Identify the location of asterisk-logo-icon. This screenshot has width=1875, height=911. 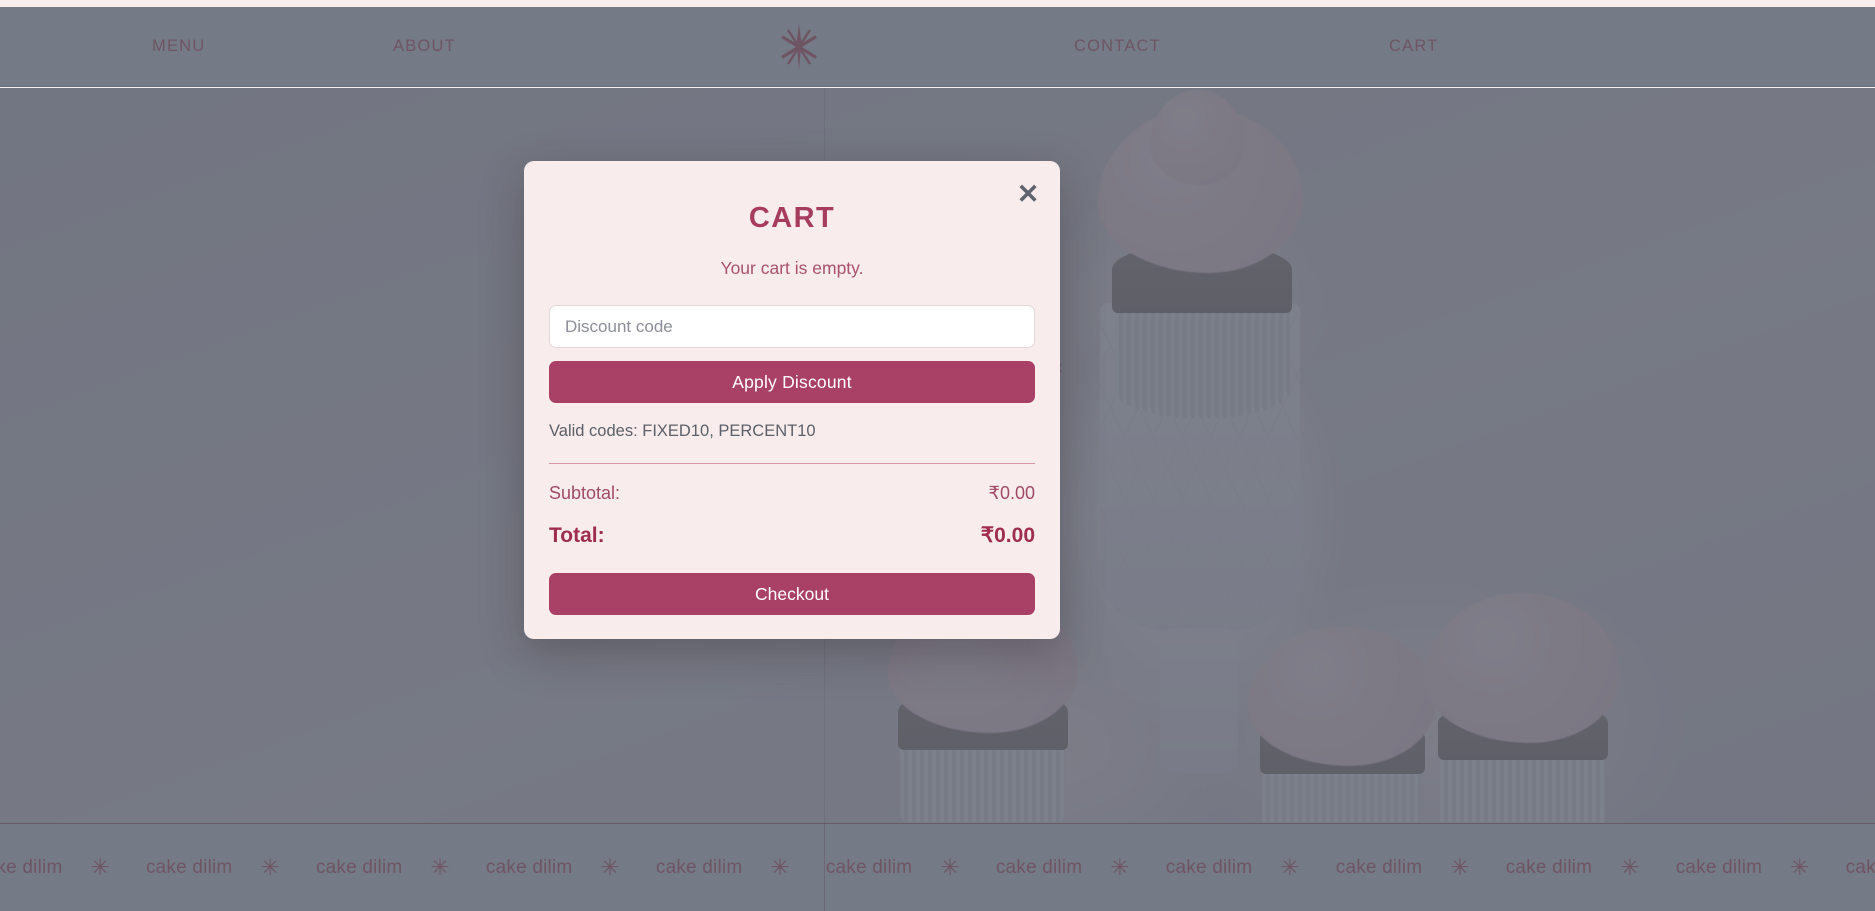
(799, 46).